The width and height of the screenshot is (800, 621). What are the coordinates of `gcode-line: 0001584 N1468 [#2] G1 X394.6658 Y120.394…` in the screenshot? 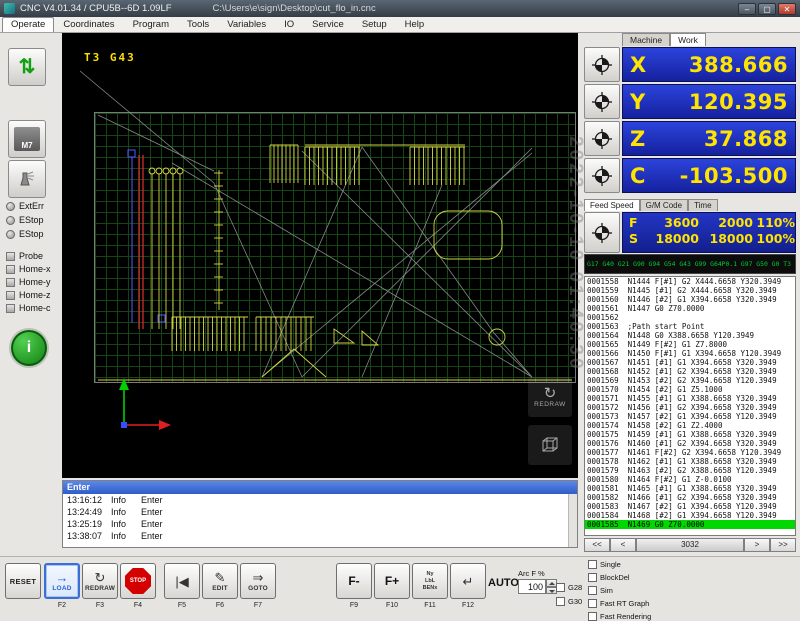 It's located at (682, 515).